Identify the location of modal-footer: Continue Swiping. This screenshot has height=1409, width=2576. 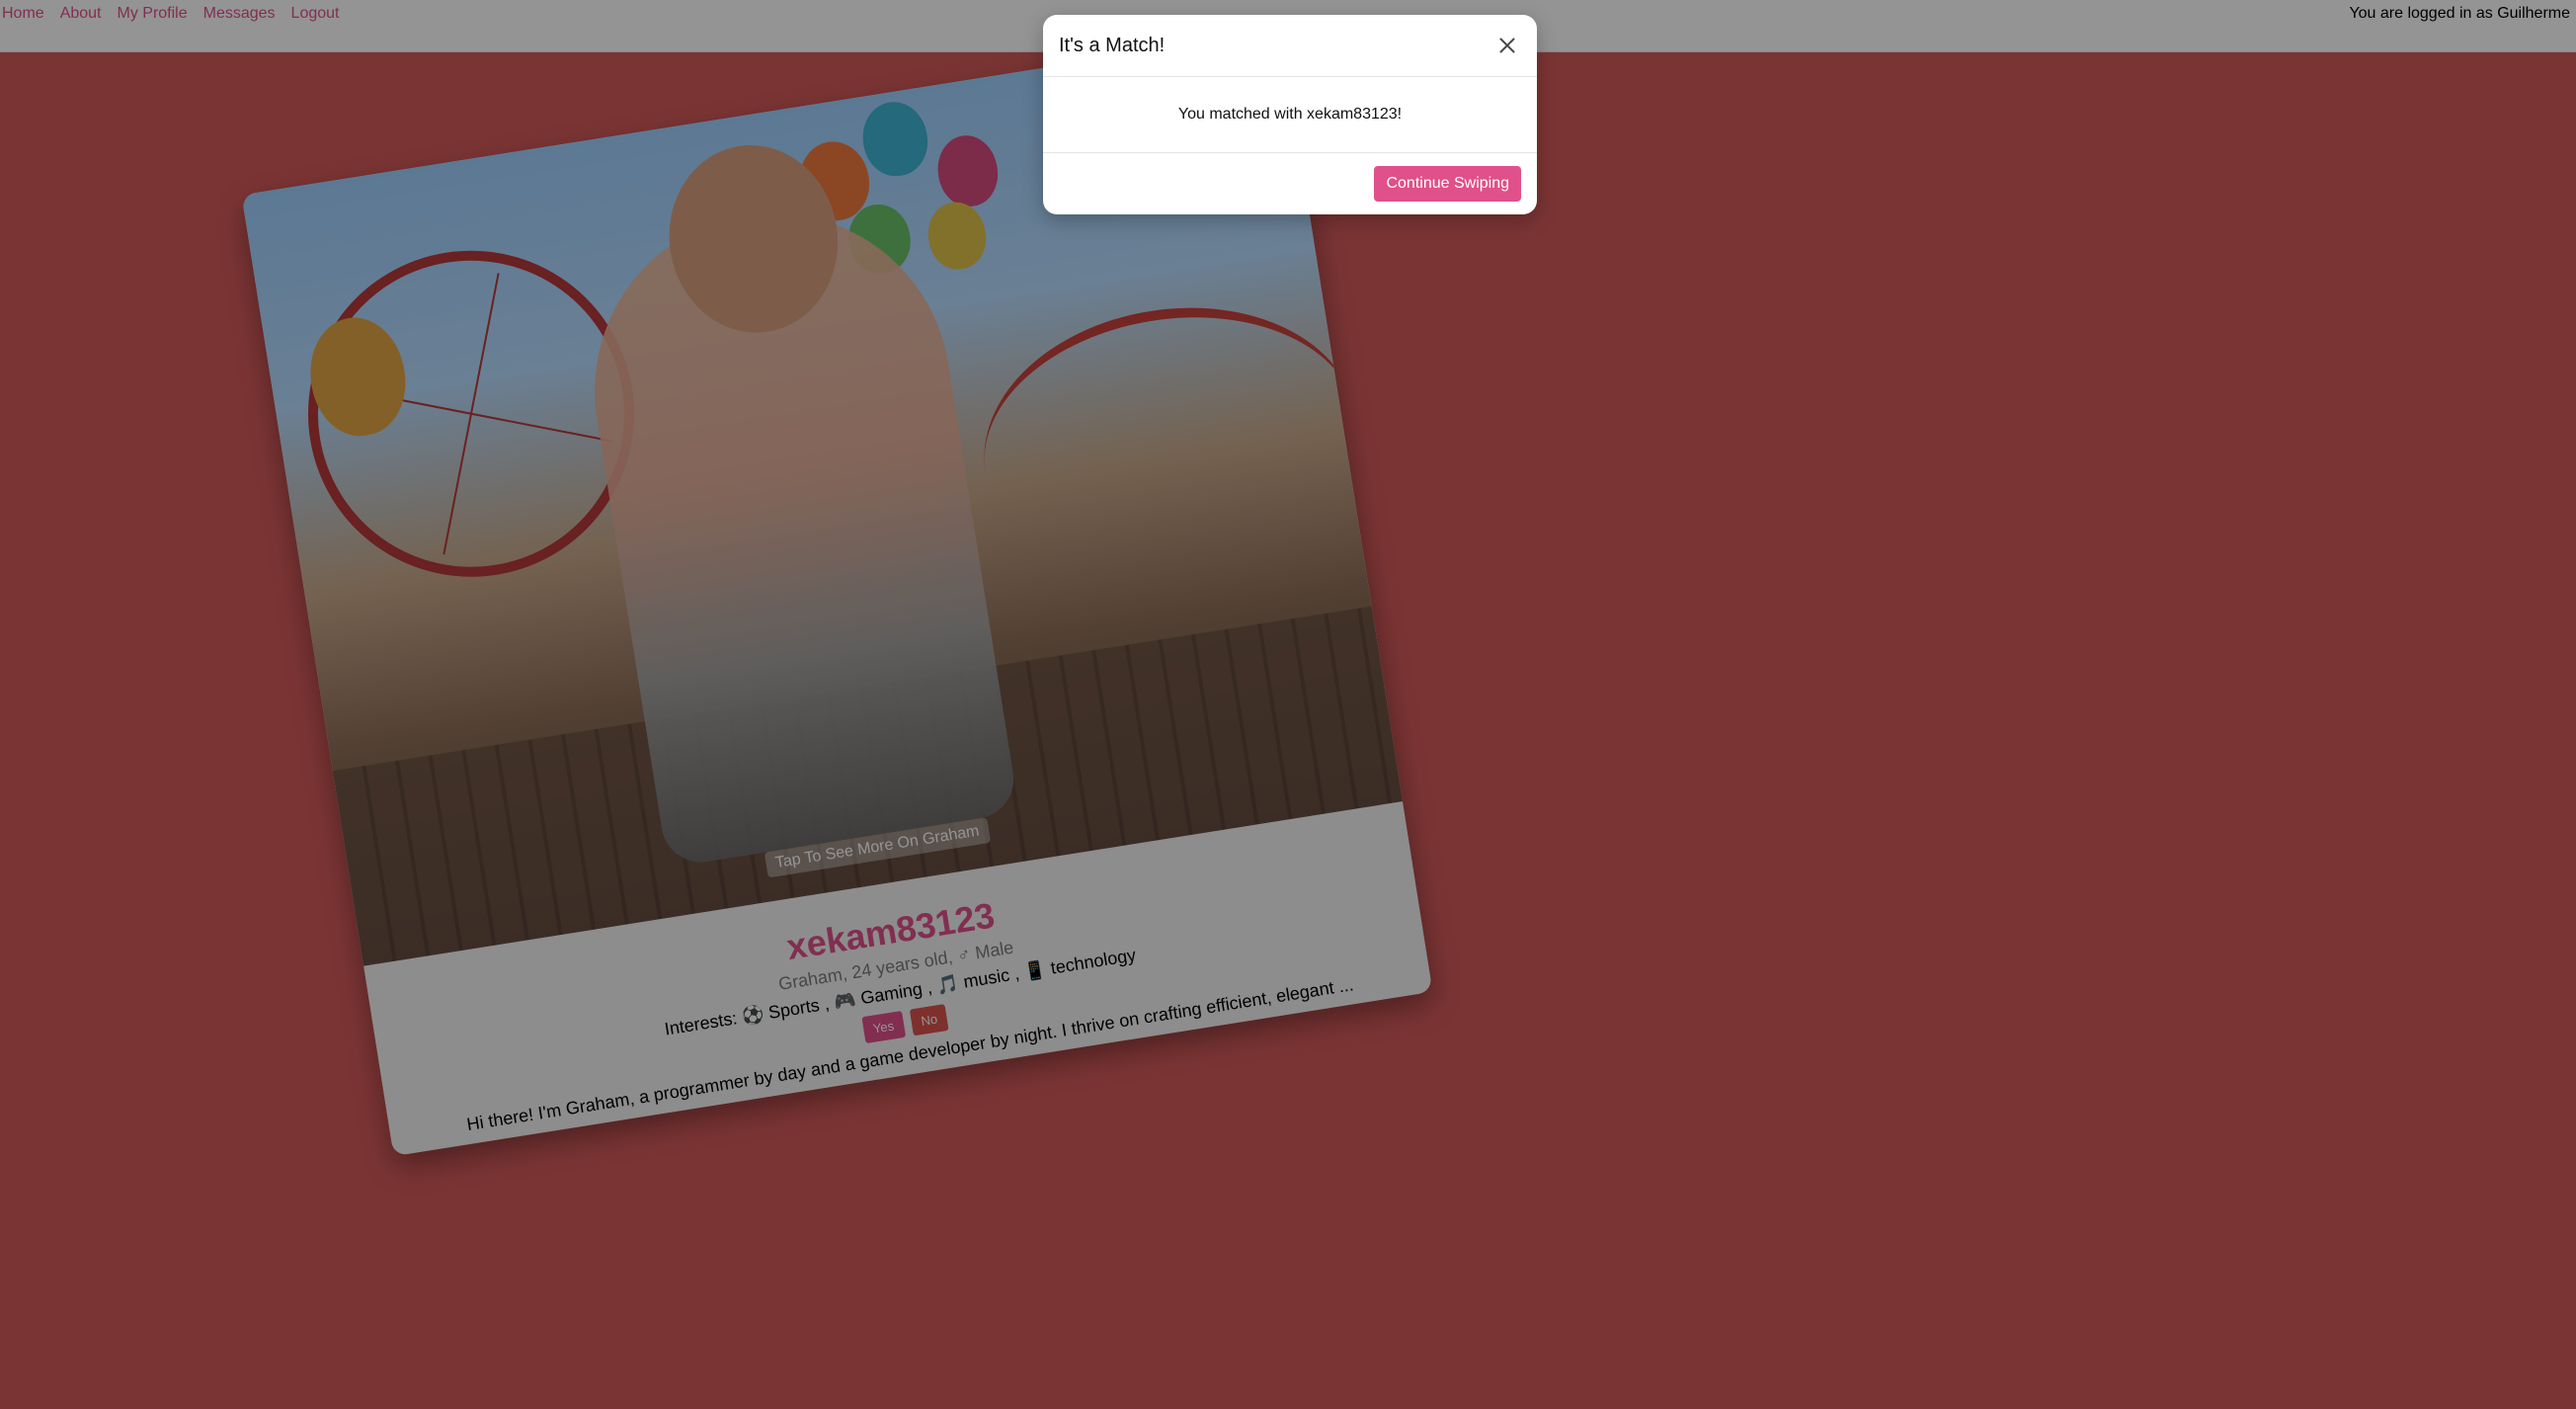
(1290, 183).